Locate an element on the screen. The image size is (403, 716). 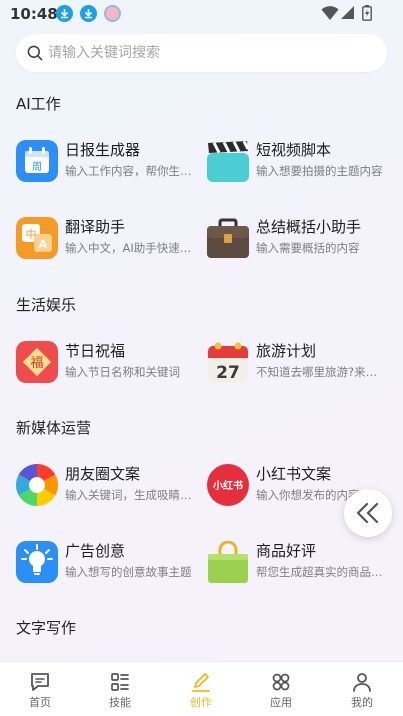
xiaohongshu-icon: 小红书 is located at coordinates (228, 485).